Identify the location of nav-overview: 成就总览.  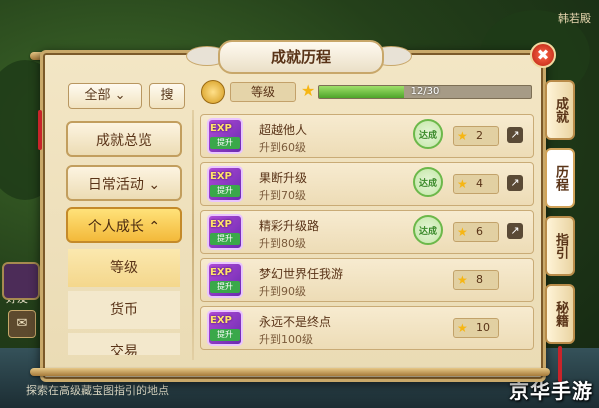
(124, 139).